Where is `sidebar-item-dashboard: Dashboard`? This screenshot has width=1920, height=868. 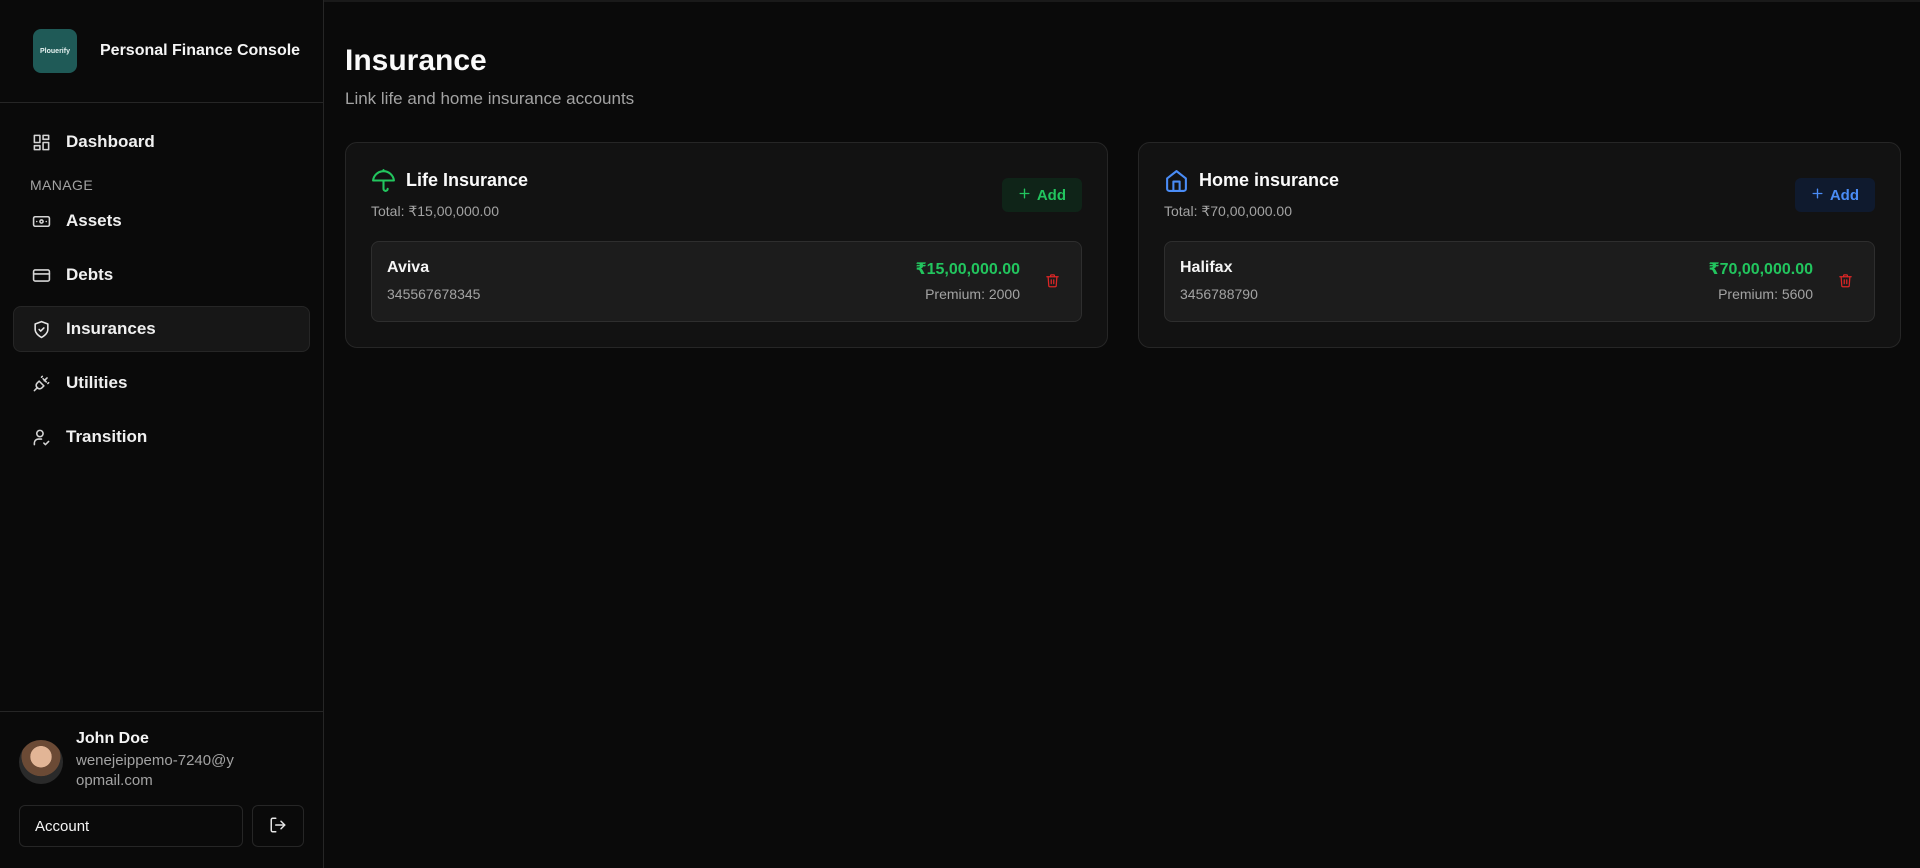
sidebar-item-dashboard: Dashboard is located at coordinates (161, 142).